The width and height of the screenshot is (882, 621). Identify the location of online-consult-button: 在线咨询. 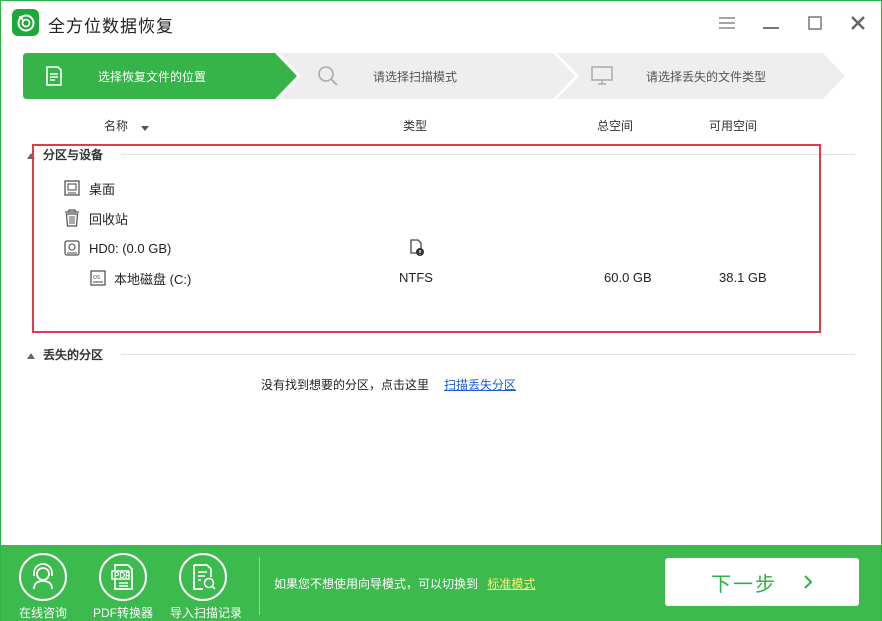
(43, 586).